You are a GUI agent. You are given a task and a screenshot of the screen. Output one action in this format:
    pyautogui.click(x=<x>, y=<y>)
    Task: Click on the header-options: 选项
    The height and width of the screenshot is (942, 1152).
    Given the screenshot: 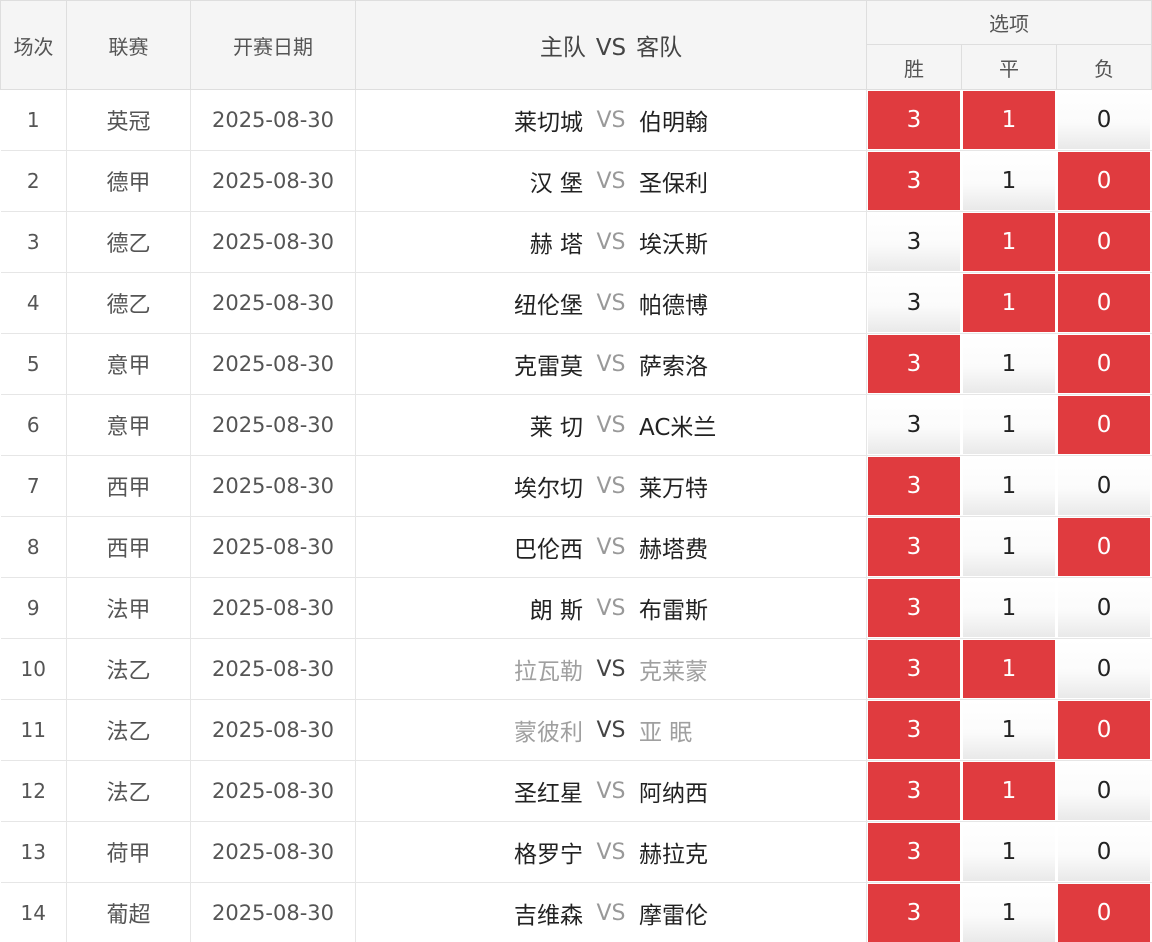 What is the action you would take?
    pyautogui.click(x=1008, y=22)
    